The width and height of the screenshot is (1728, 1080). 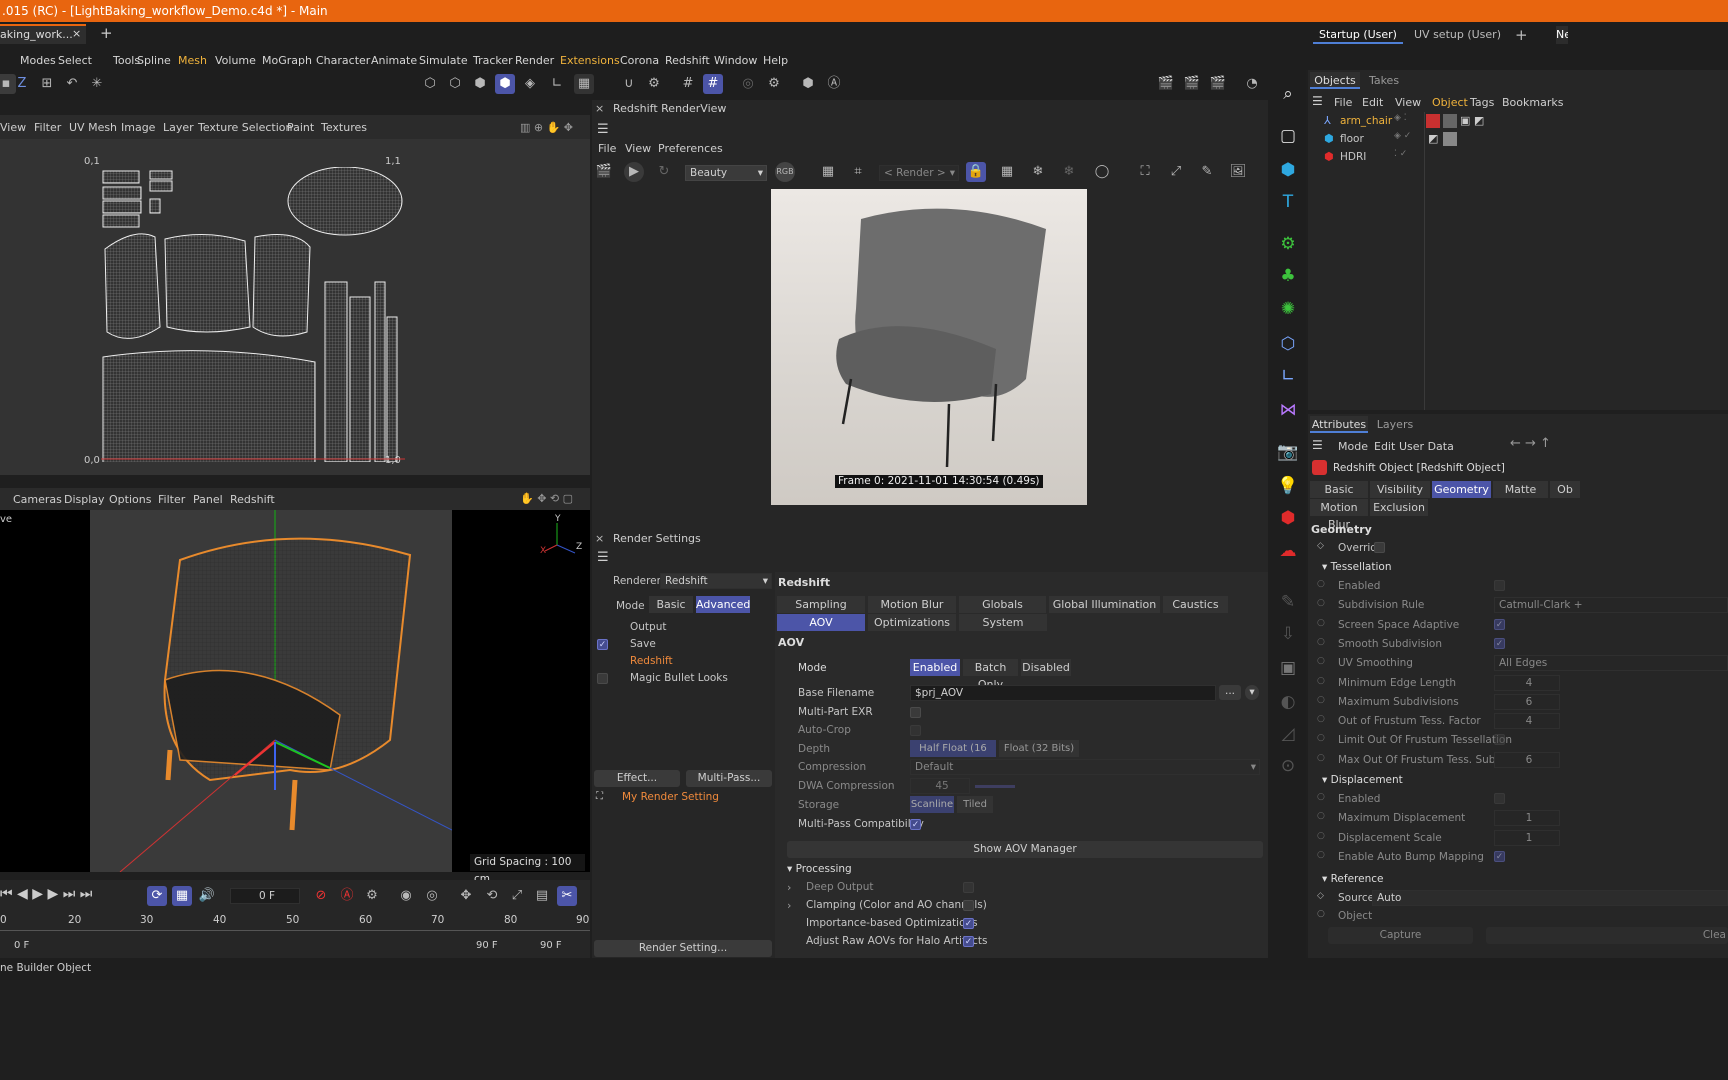 I want to click on current-frame-field: 0 F, so click(x=265, y=896).